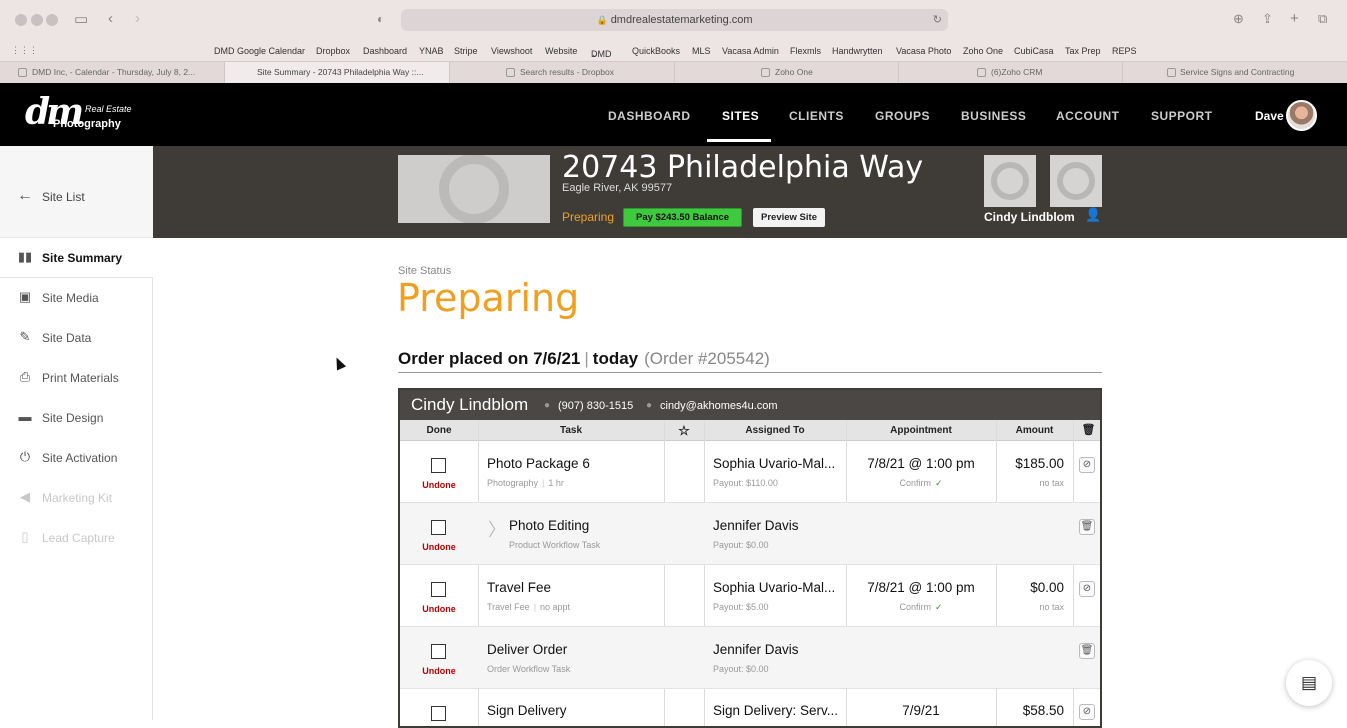 The image size is (1347, 728). Describe the element at coordinates (385, 51) in the screenshot. I see `bookmark: Dashboard` at that location.